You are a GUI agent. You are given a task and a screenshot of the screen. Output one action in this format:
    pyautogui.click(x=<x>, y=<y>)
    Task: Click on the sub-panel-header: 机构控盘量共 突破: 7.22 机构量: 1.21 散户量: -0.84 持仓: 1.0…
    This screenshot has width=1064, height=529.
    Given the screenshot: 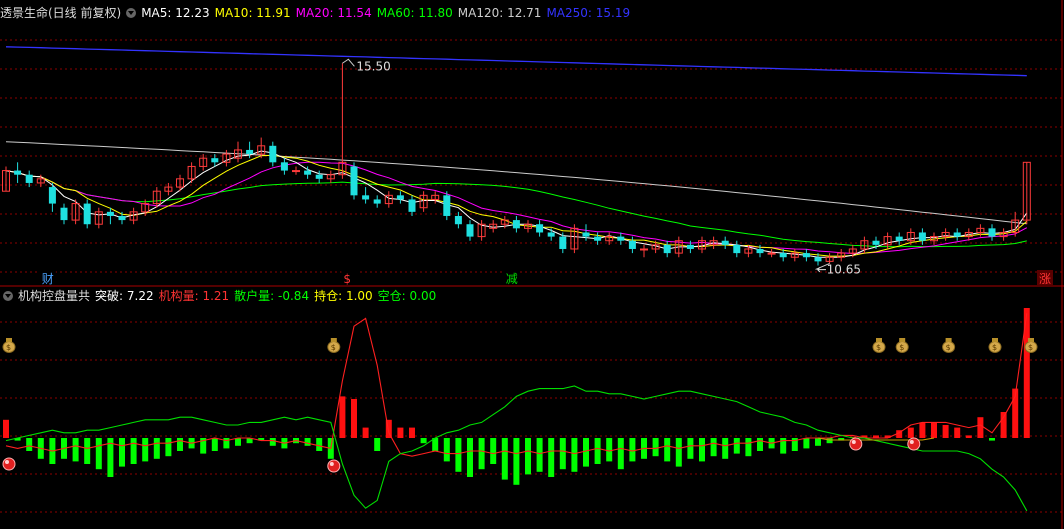 What is the action you would take?
    pyautogui.click(x=223, y=296)
    